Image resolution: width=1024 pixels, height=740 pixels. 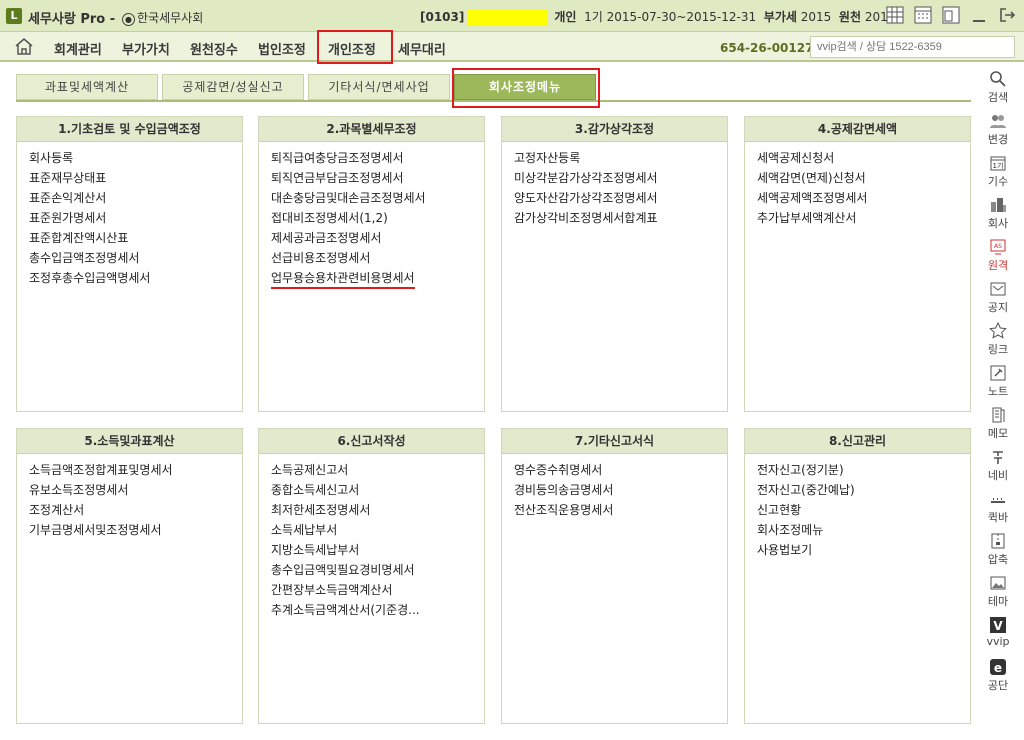 I want to click on list-item: 종합소득세신고서, so click(x=377, y=490).